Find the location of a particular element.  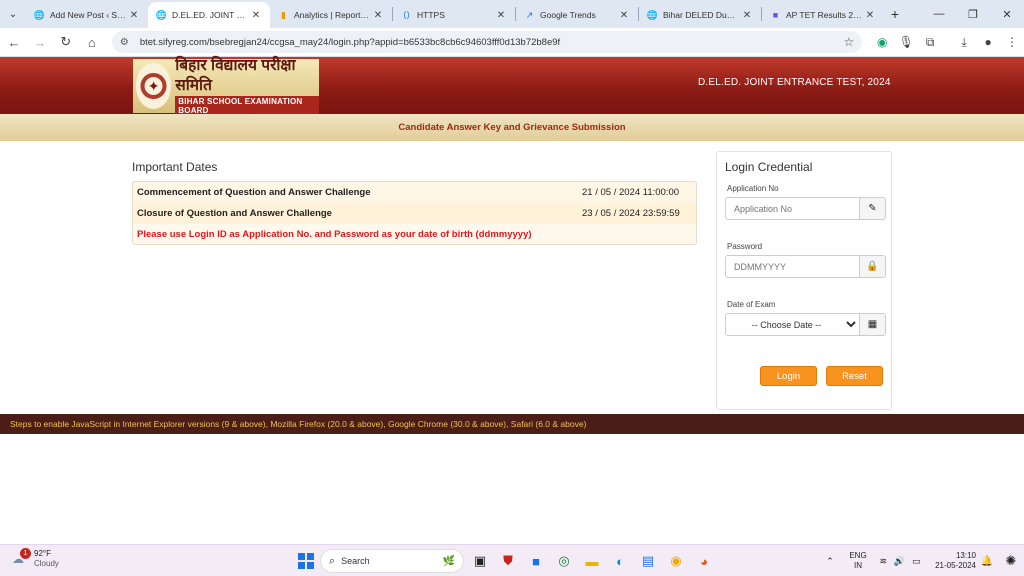

browser-tab-3: ▮ Analytics | Reports snapshot ✕ is located at coordinates (331, 15).